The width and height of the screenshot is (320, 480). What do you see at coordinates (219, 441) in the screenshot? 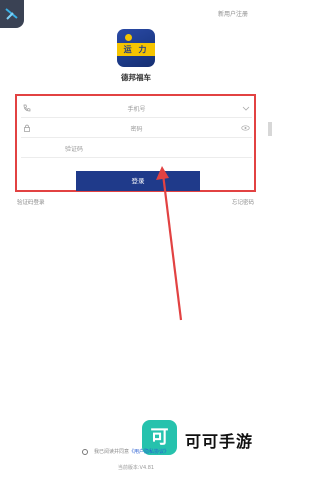
I see `watermark-text: 可可手游` at bounding box center [219, 441].